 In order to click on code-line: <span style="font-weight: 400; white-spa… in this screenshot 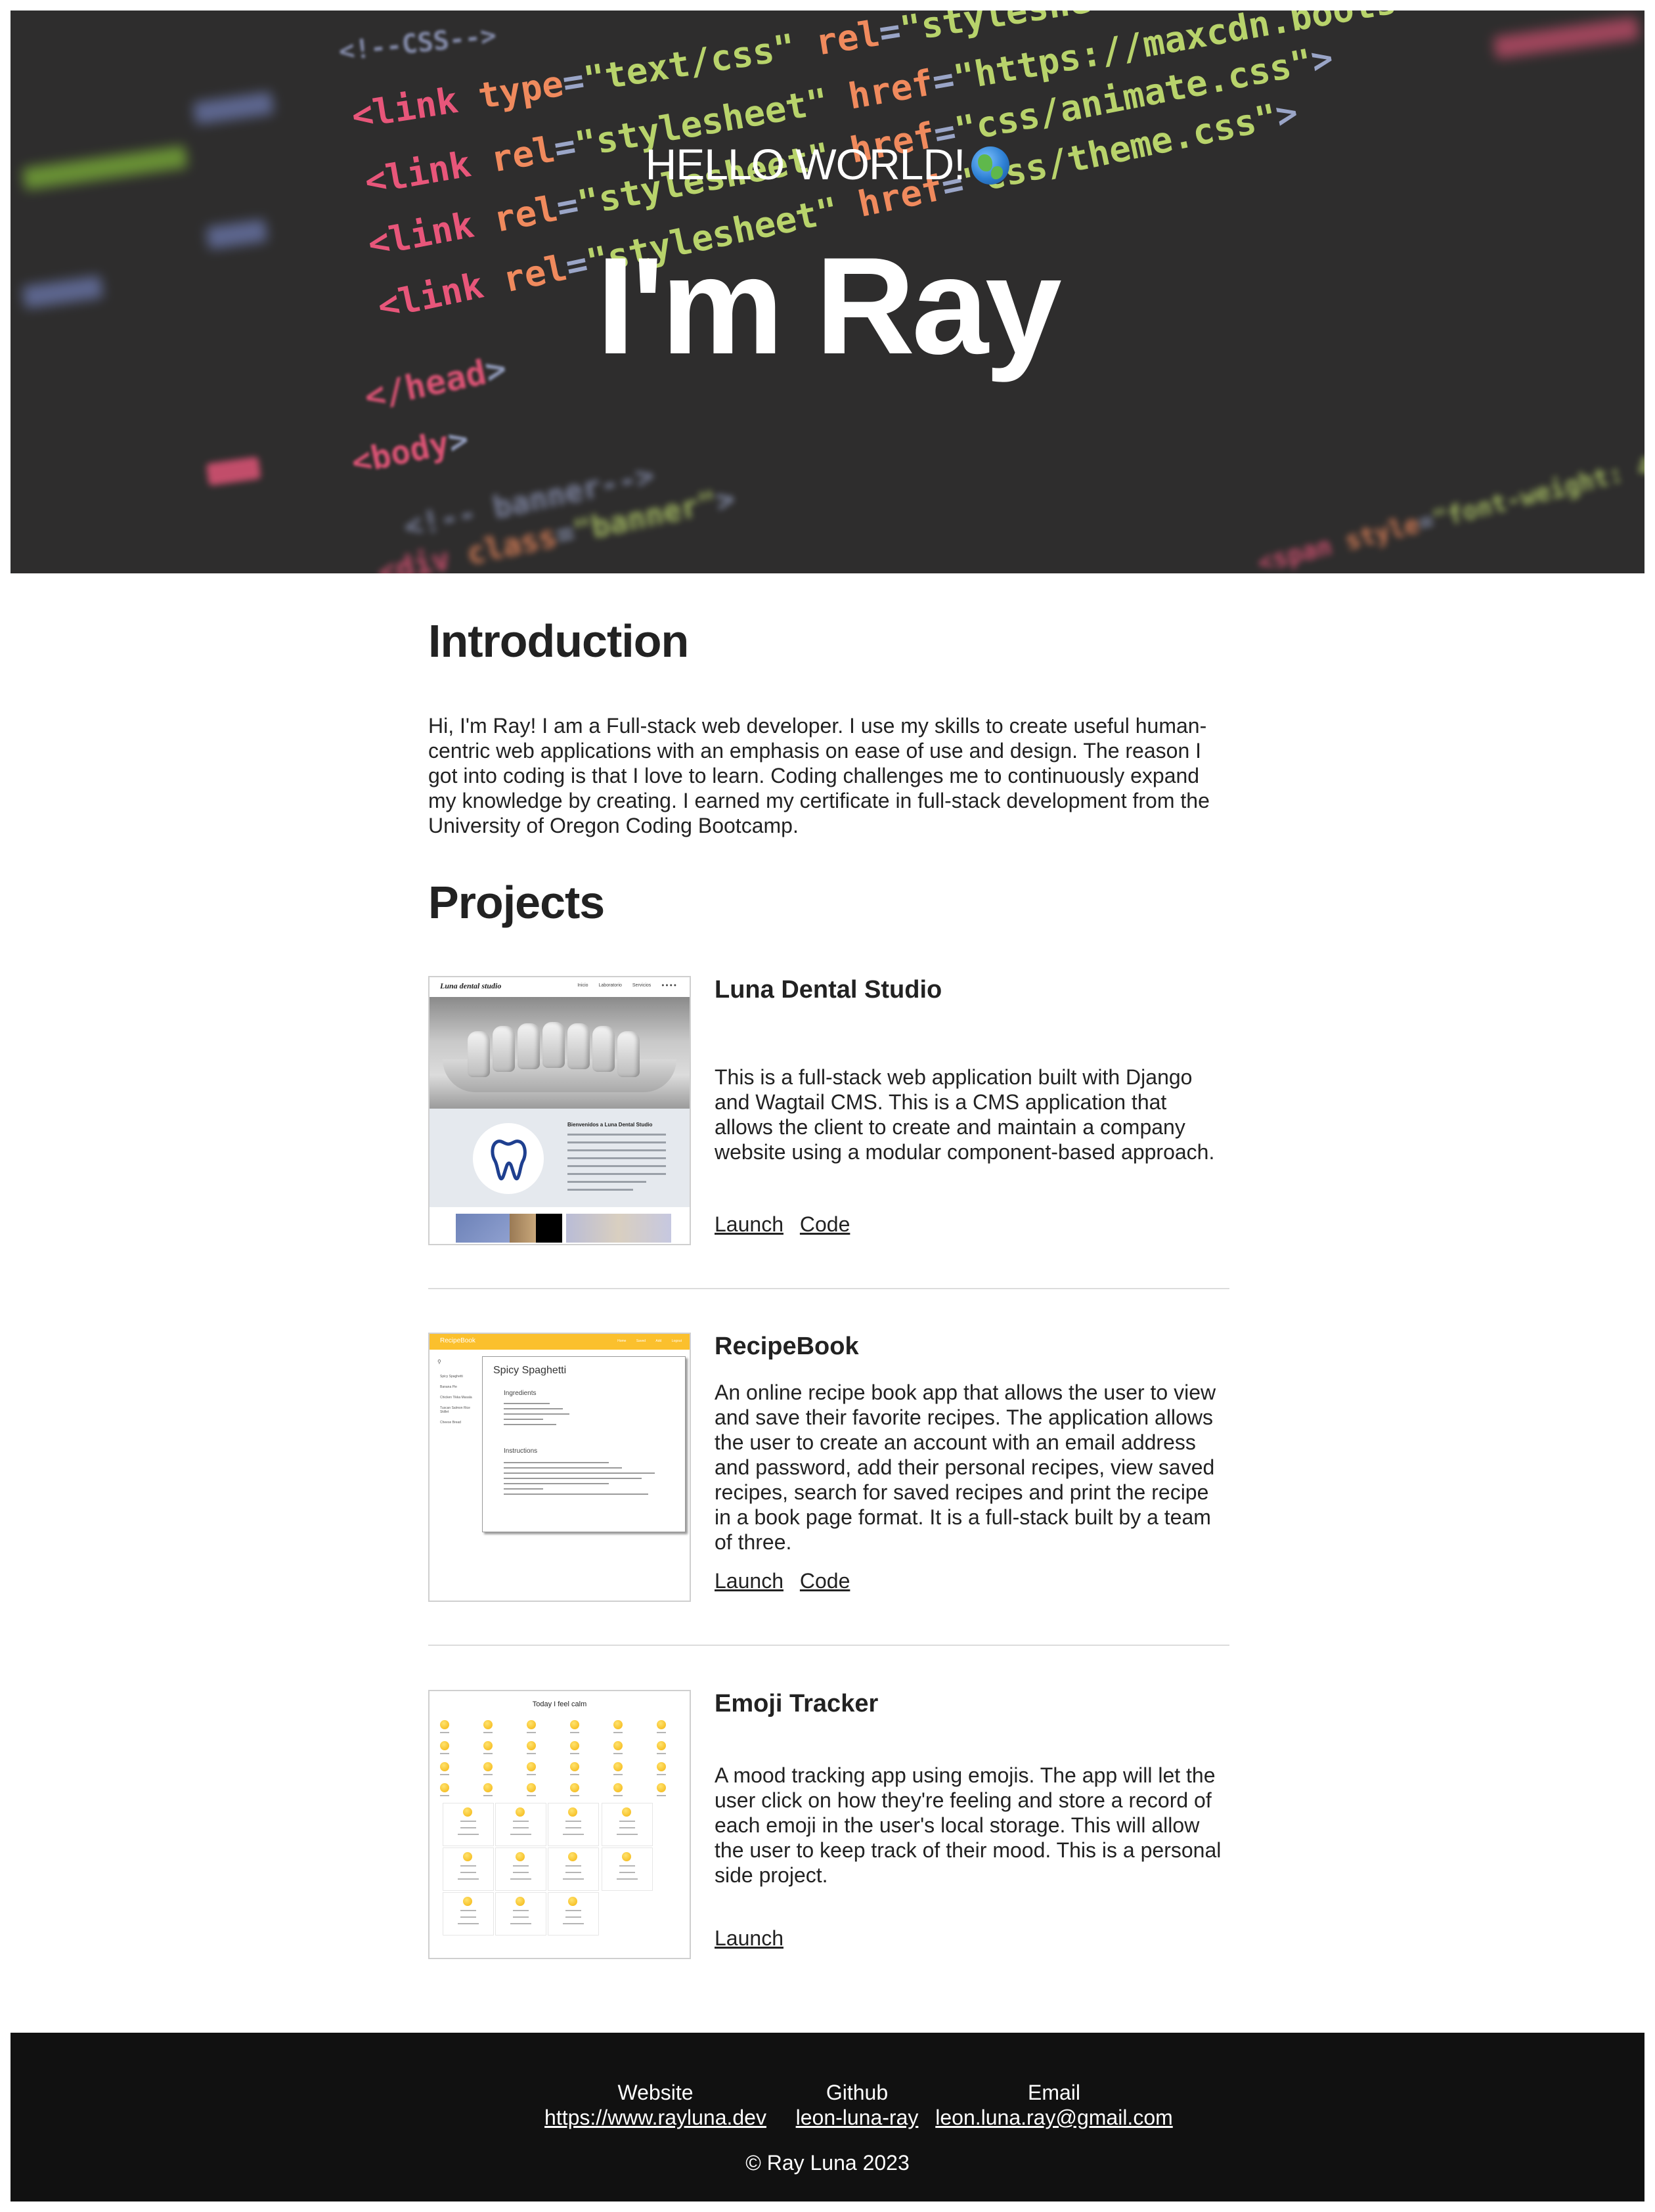, I will do `click(1449, 485)`.